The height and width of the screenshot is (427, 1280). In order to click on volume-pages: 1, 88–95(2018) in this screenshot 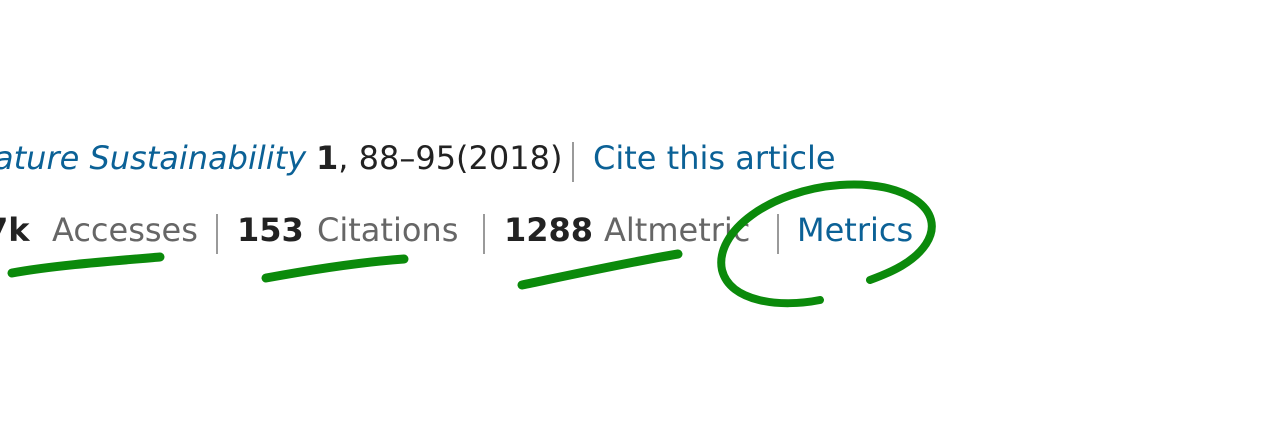, I will do `click(439, 158)`.